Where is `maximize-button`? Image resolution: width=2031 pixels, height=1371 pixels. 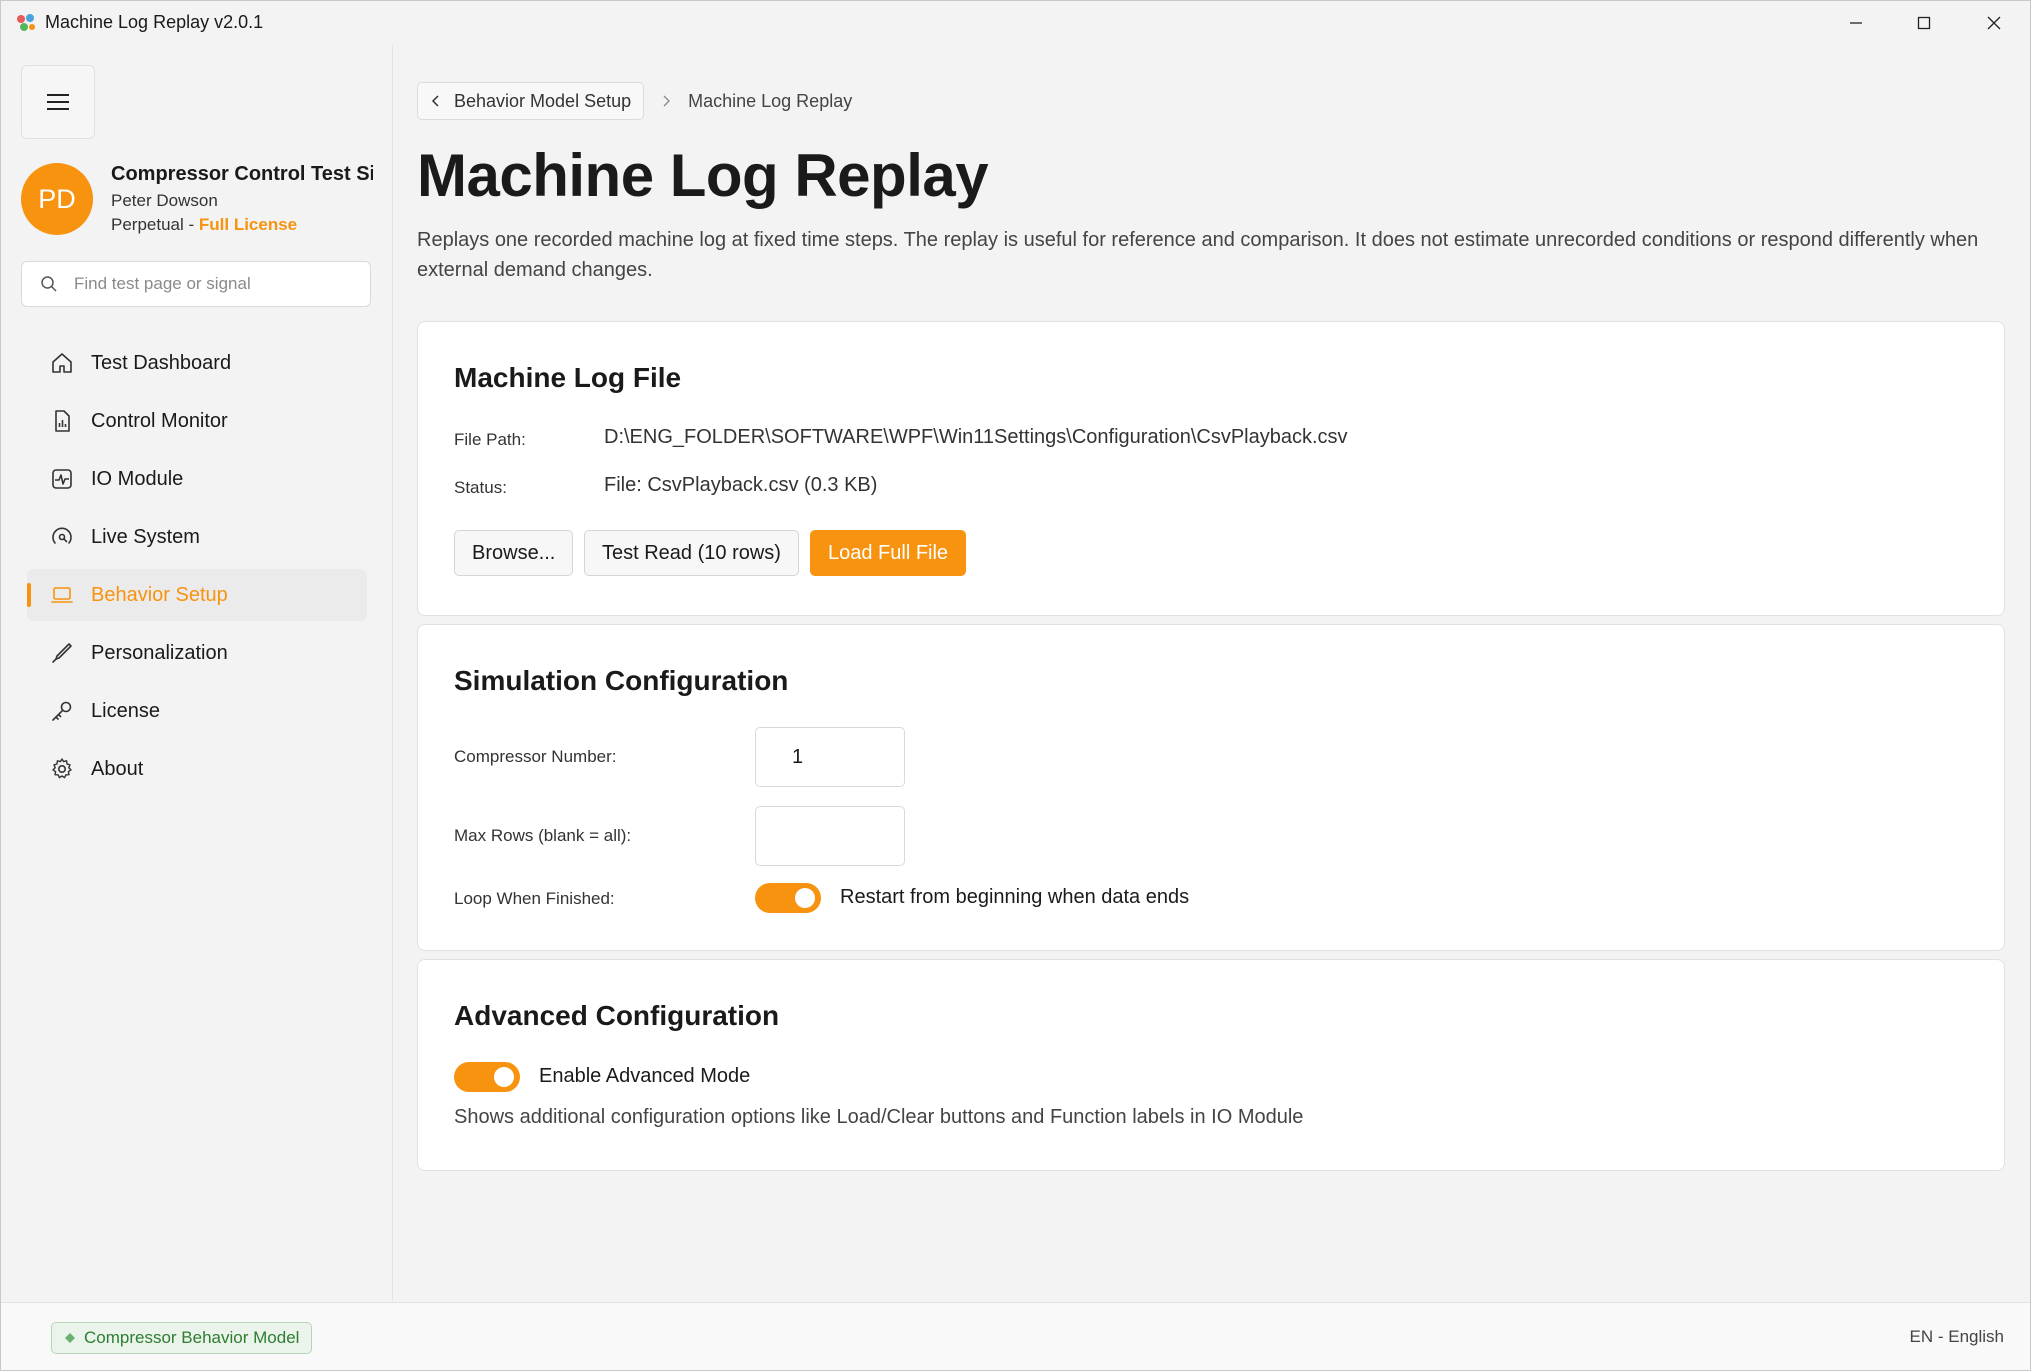 maximize-button is located at coordinates (1924, 23).